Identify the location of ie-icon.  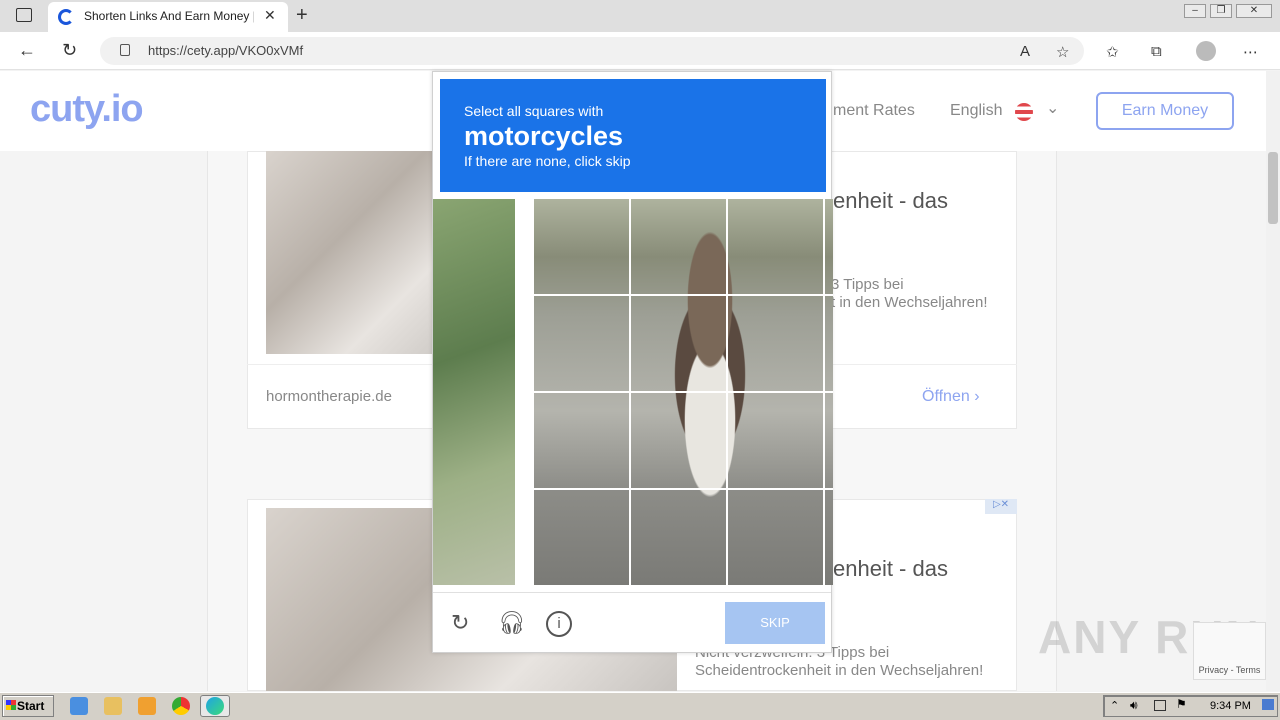
(79, 706).